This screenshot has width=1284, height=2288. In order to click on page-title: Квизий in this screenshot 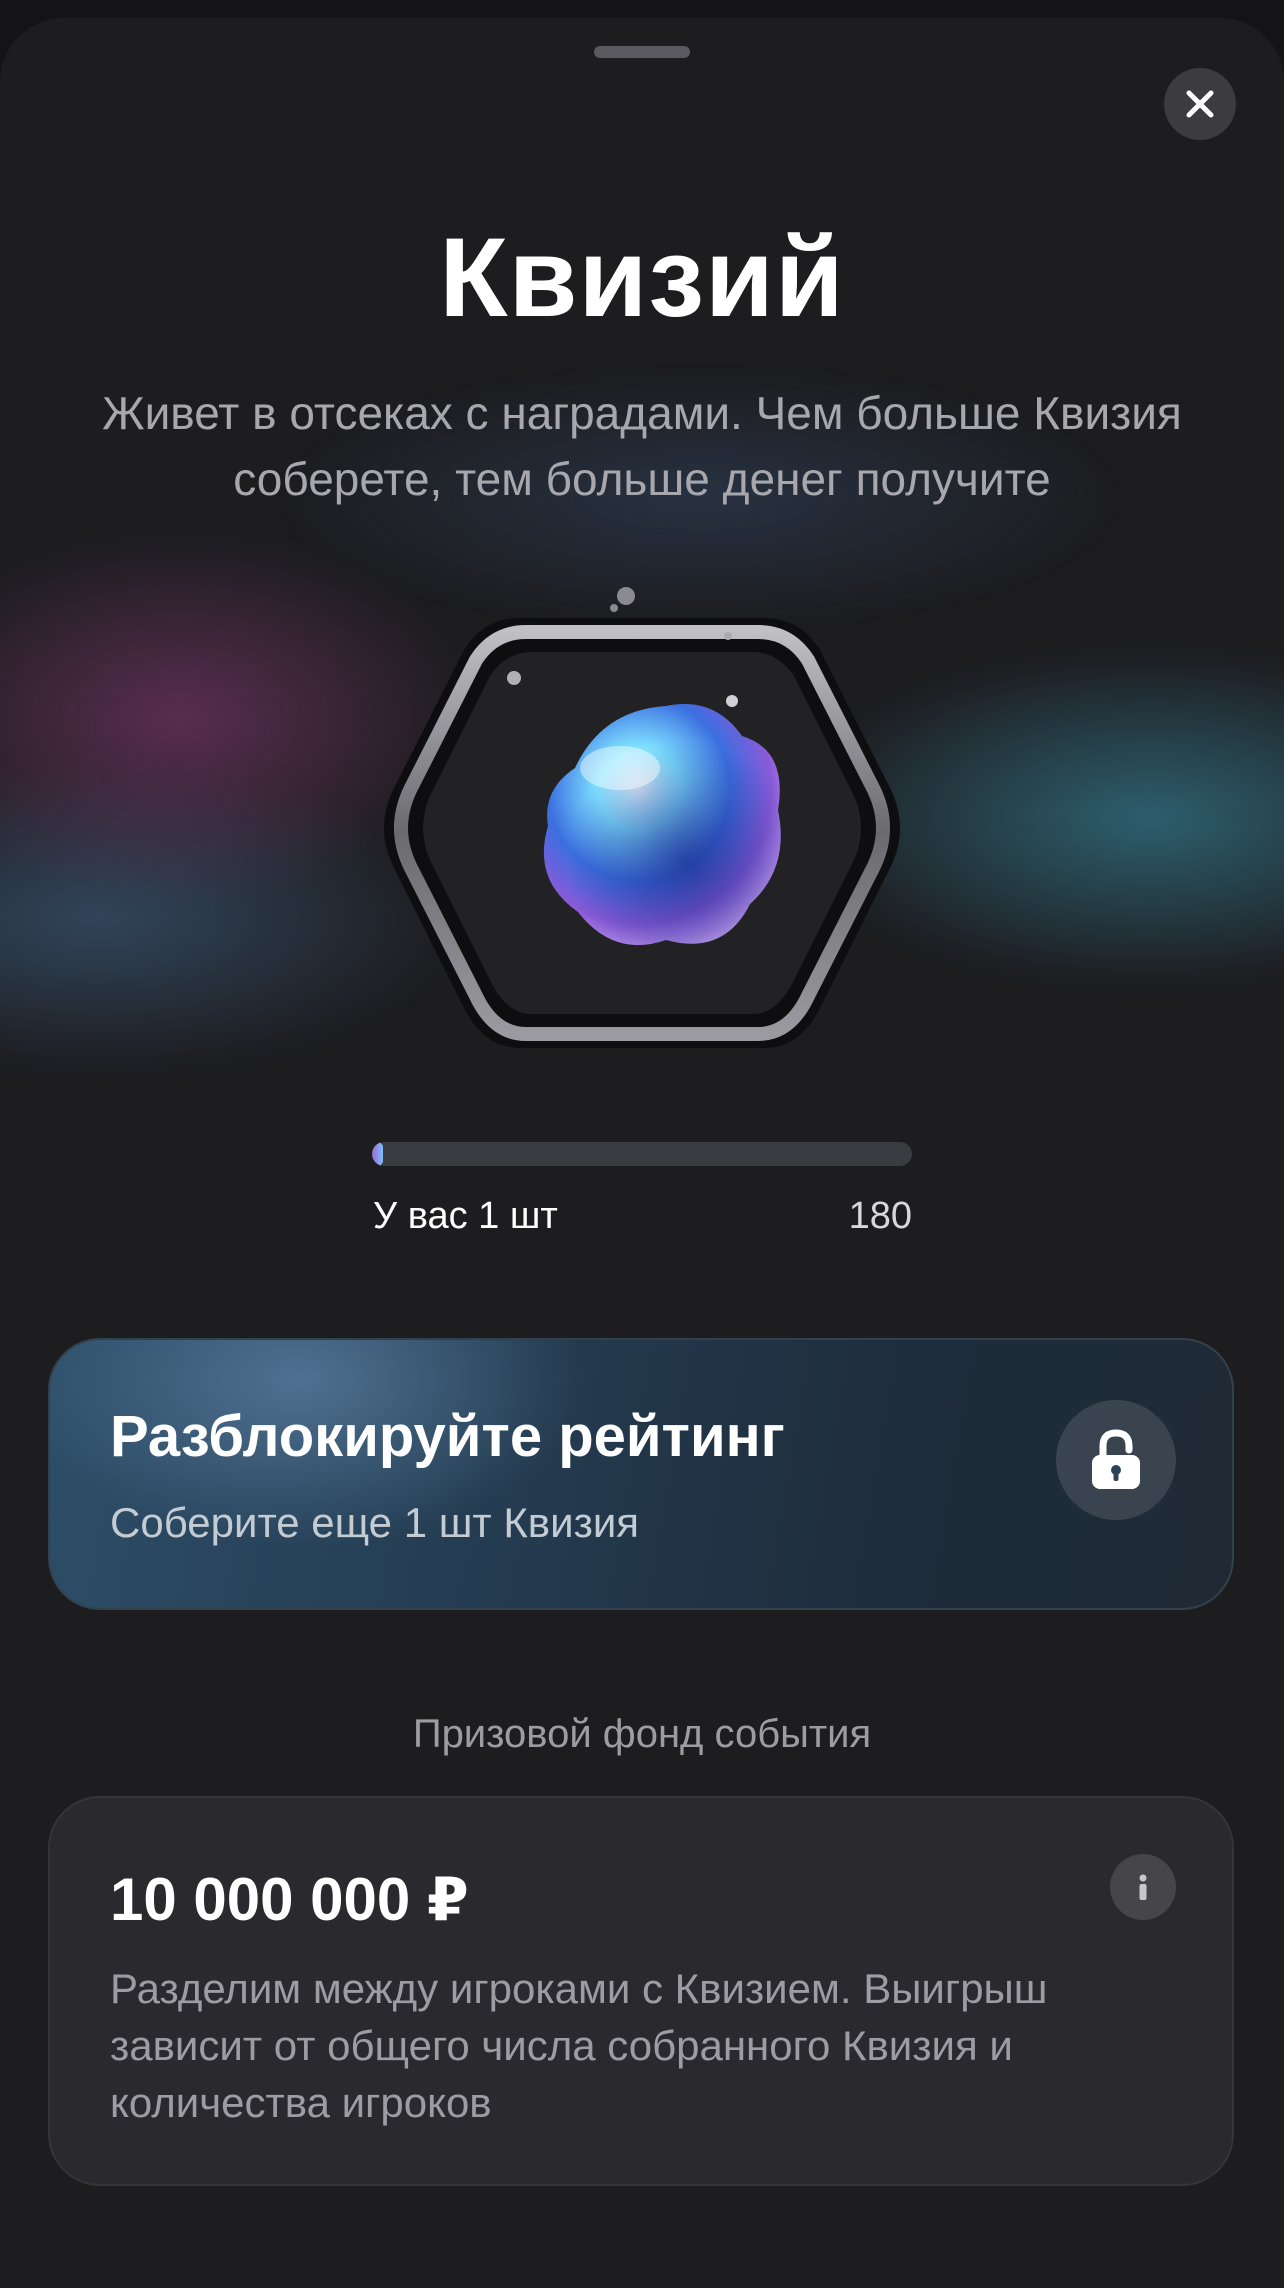, I will do `click(642, 277)`.